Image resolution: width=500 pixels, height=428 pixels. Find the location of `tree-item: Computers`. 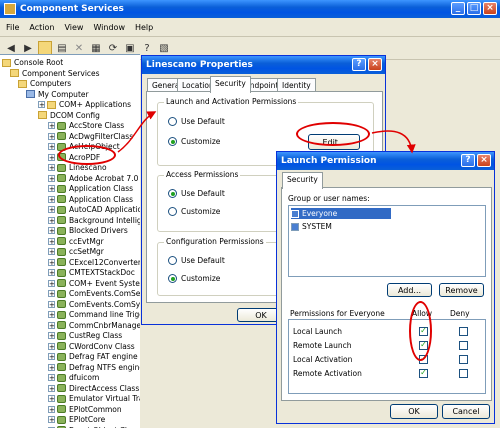

tree-item: Computers is located at coordinates (44, 83).